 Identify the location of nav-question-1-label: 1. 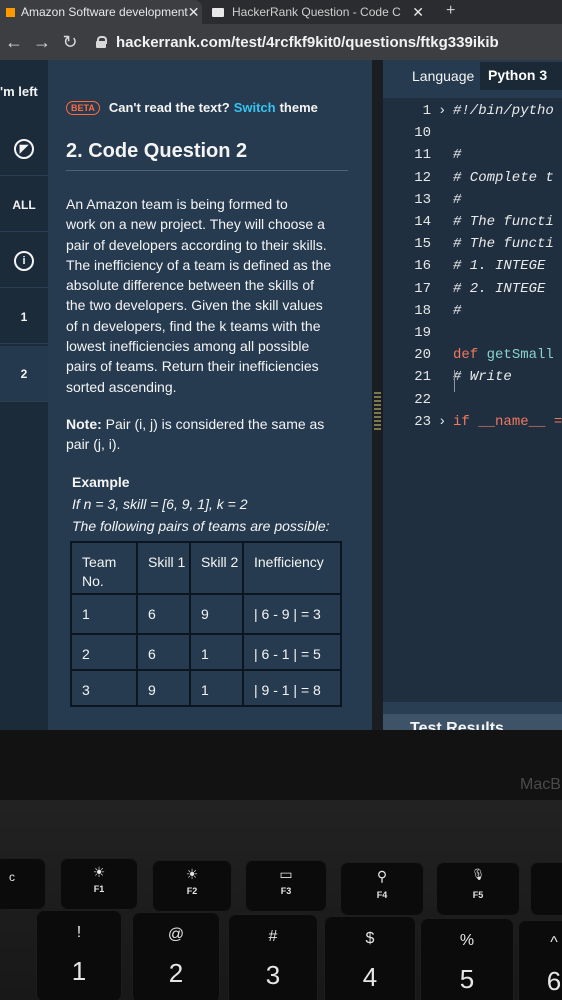
(24, 316).